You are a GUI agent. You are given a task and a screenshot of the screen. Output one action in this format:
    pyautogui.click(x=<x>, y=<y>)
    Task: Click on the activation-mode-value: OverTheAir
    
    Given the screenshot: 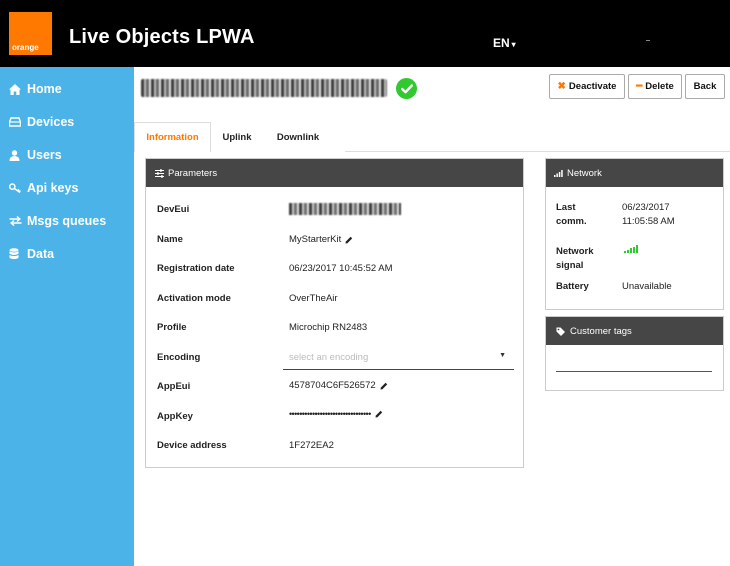 What is the action you would take?
    pyautogui.click(x=313, y=298)
    